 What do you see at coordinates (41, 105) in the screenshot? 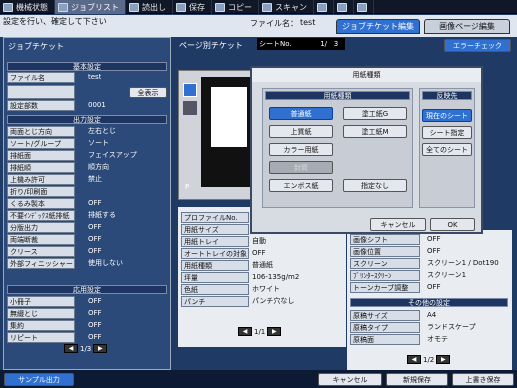
I see `copies-label: 設定部数` at bounding box center [41, 105].